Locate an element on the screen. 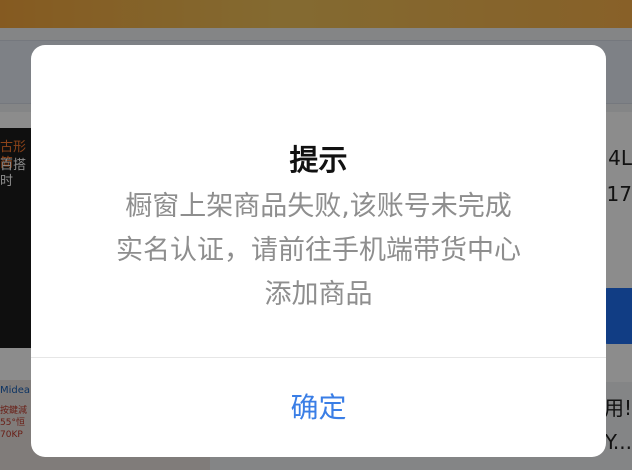 This screenshot has height=470, width=632. dialog-message-line: 实名认证，请前往手机端带货中心 is located at coordinates (318, 250).